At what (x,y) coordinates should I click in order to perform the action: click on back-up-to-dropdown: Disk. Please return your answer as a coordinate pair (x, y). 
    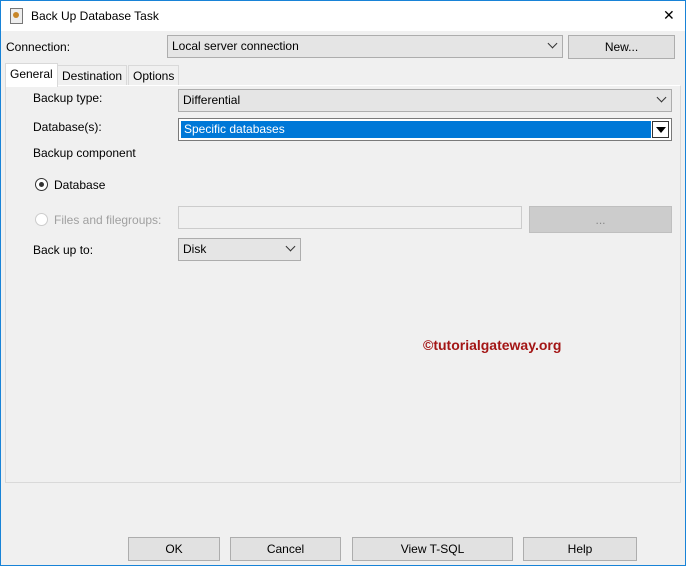
    Looking at the image, I should click on (239, 249).